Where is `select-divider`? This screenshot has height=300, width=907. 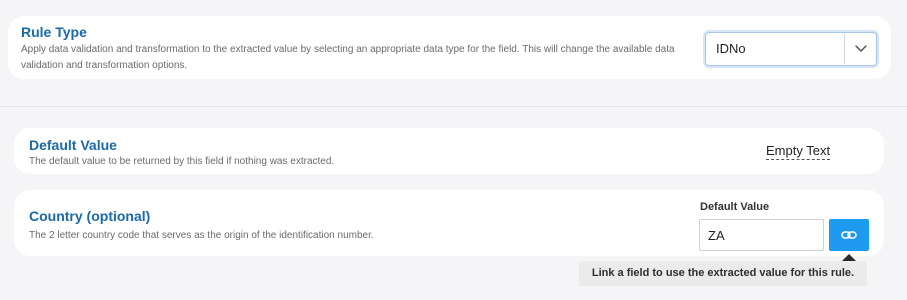
select-divider is located at coordinates (844, 49).